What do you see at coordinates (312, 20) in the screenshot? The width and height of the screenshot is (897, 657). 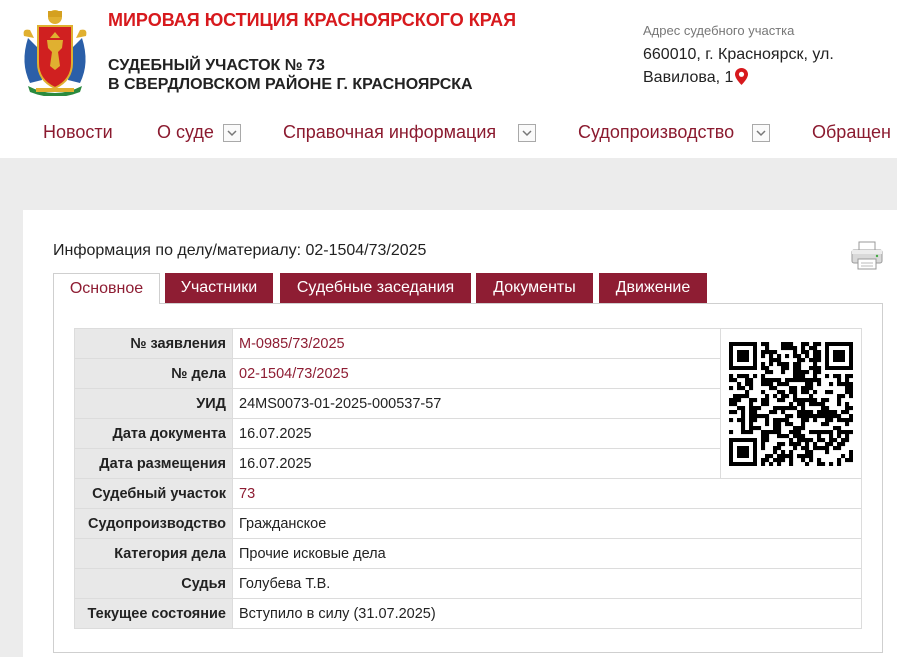 I see `site-title: МИРОВАЯ ЮСТИЦИЯ КРАСНОЯРСКОГО КРАЯ` at bounding box center [312, 20].